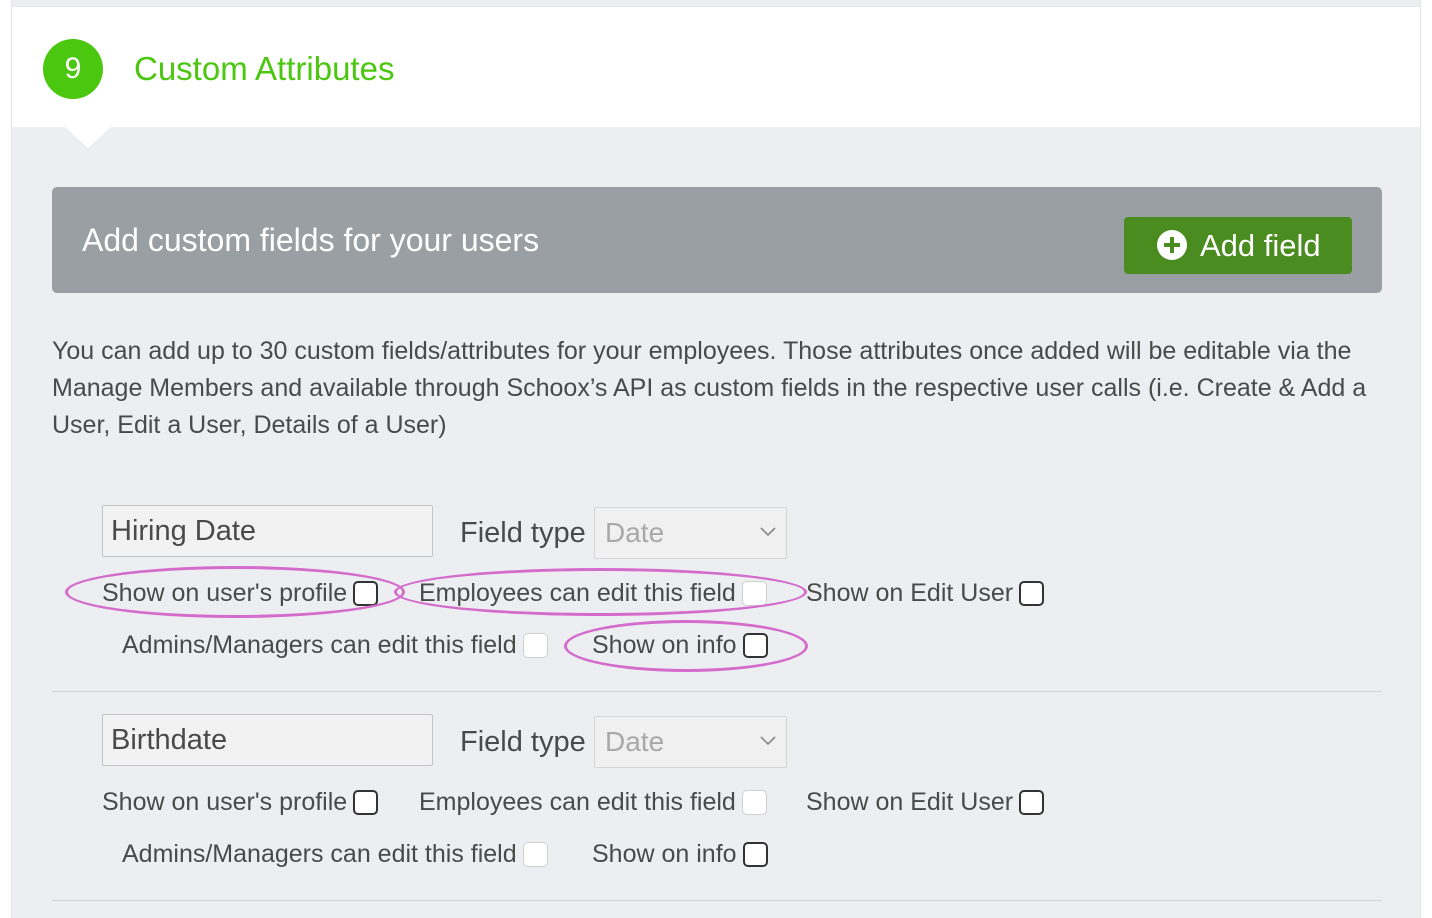 This screenshot has width=1432, height=918. I want to click on add-field-label: Add field, so click(1260, 245).